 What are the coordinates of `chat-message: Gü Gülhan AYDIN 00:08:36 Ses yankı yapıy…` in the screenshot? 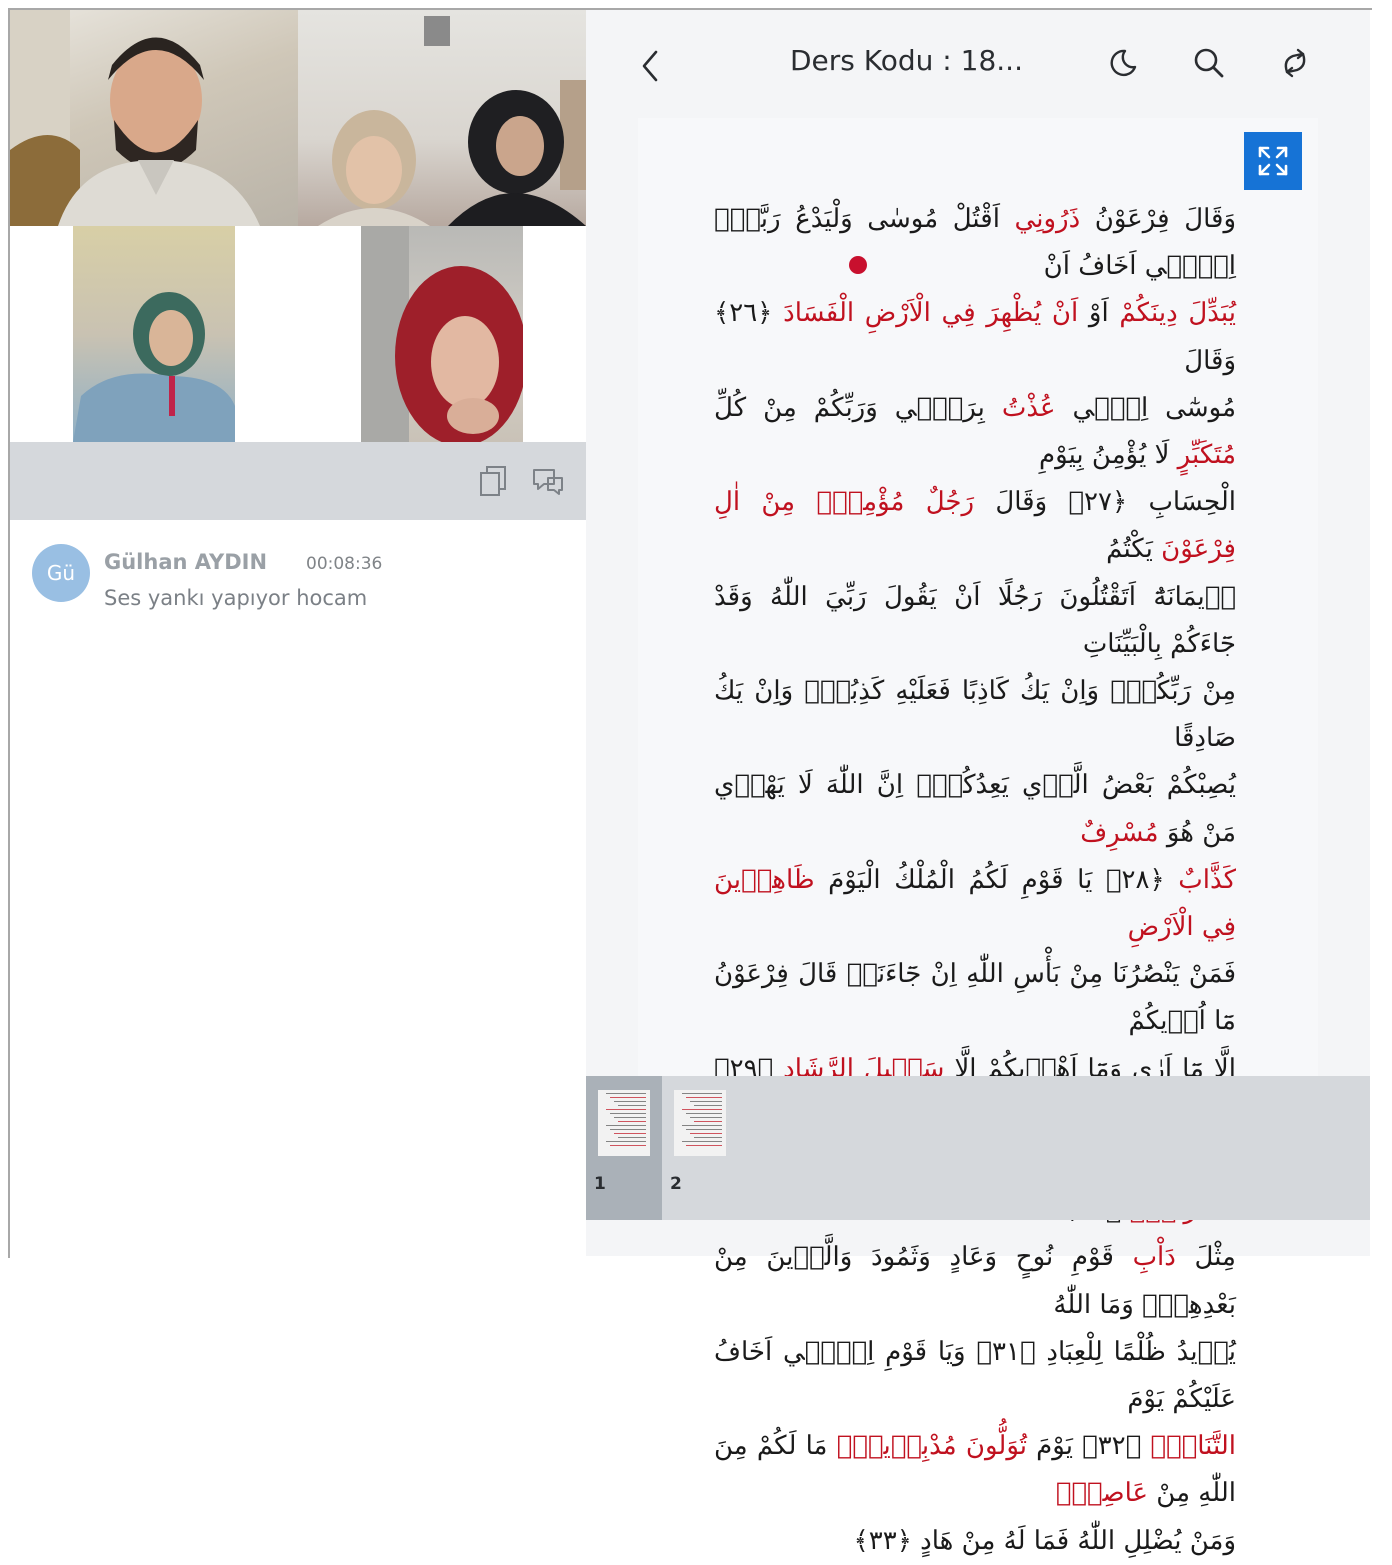 It's located at (302, 579).